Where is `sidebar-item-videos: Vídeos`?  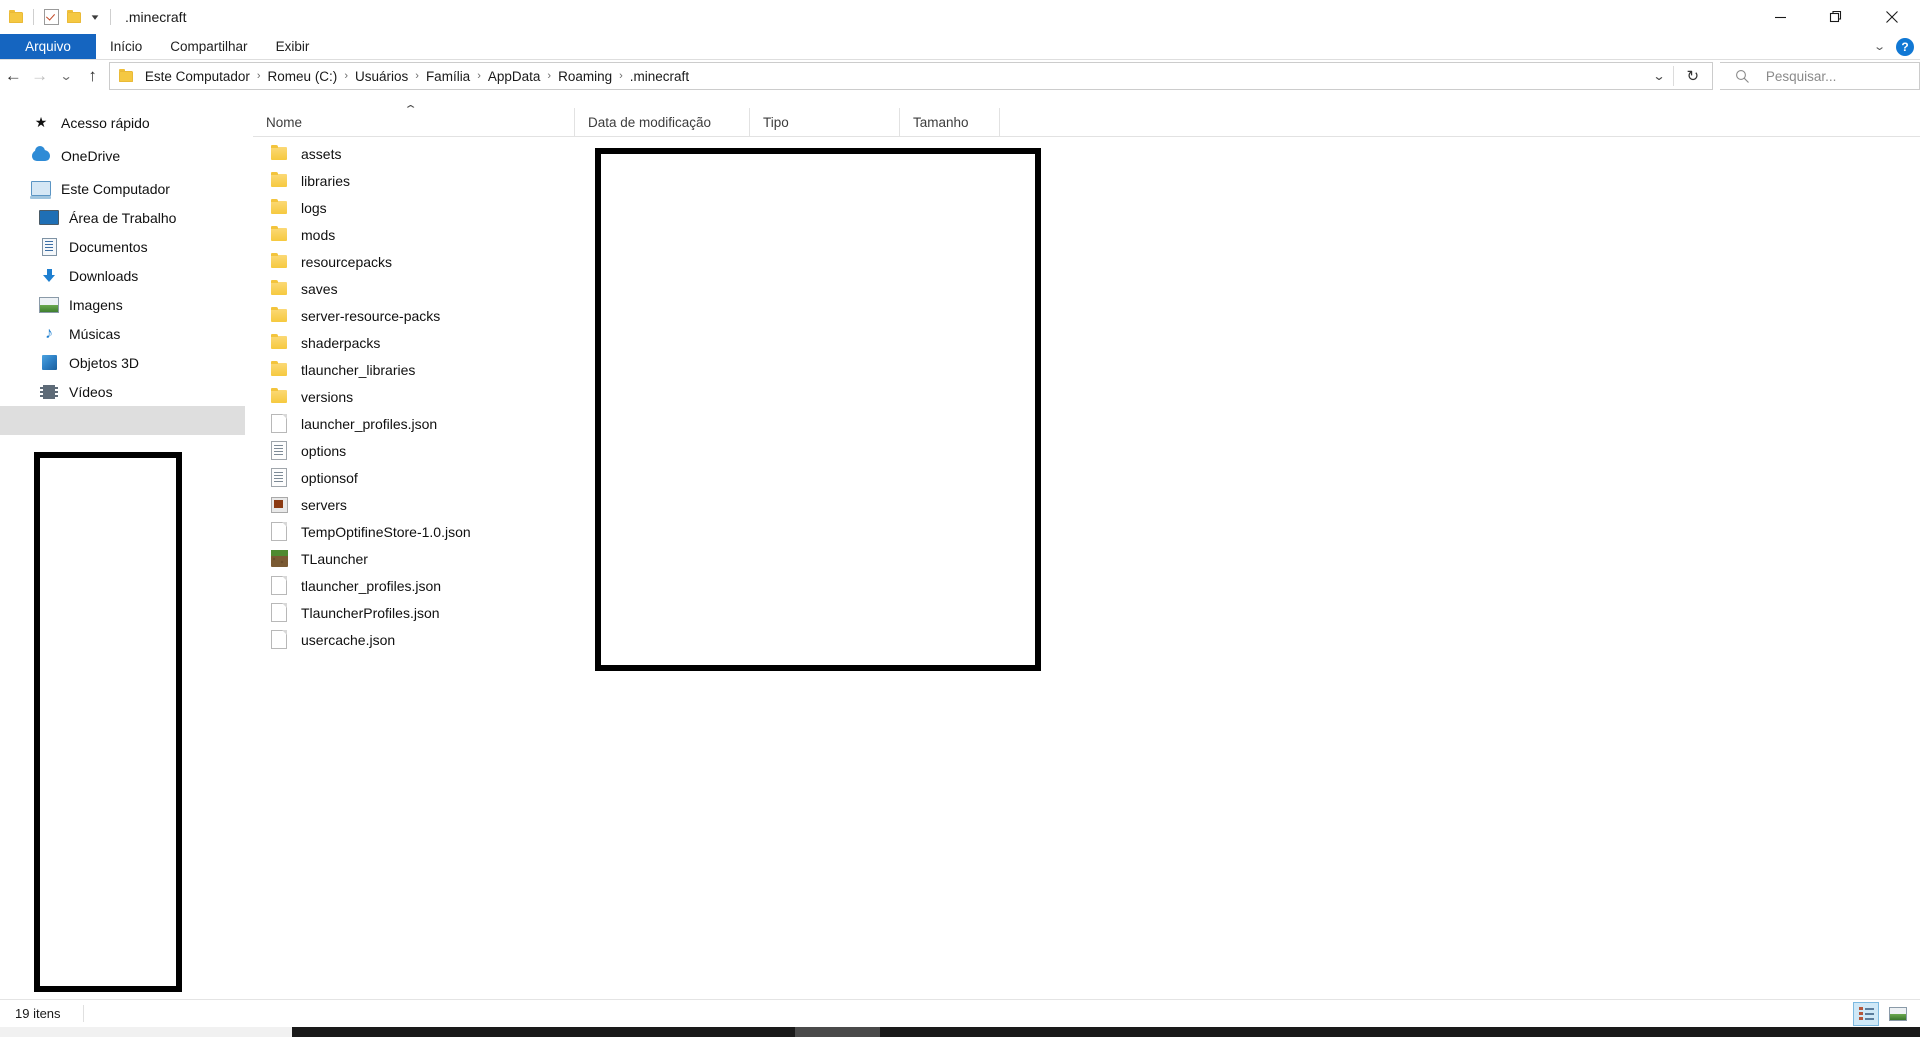
sidebar-item-videos: Vídeos is located at coordinates (122, 391).